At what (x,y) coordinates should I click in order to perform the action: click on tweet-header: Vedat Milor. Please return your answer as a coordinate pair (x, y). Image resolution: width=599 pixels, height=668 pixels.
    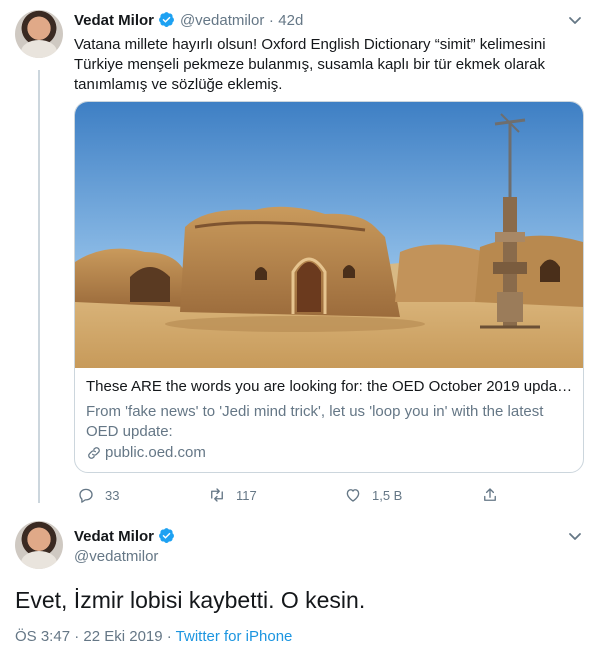
    Looking at the image, I should click on (124, 536).